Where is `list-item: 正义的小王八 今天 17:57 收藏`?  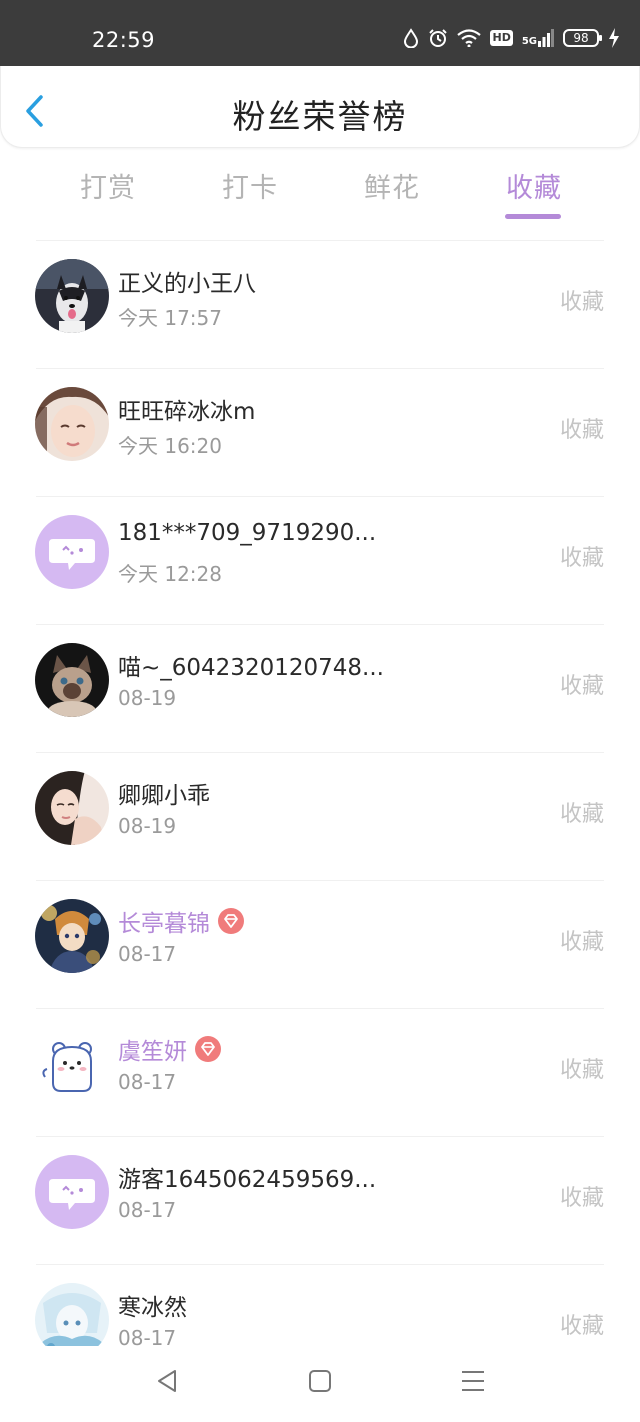 list-item: 正义的小王八 今天 17:57 收藏 is located at coordinates (320, 304).